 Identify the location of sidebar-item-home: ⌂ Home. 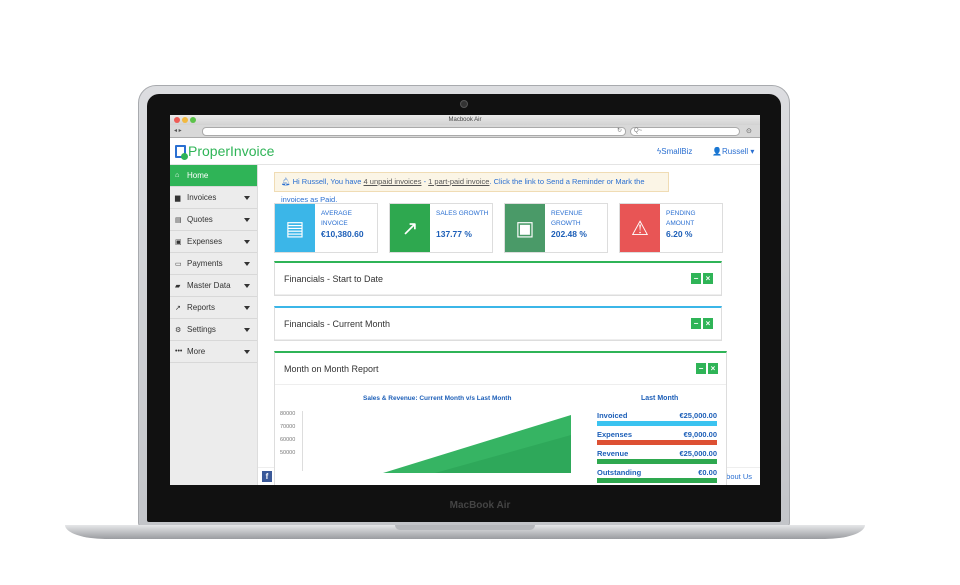
(213, 176).